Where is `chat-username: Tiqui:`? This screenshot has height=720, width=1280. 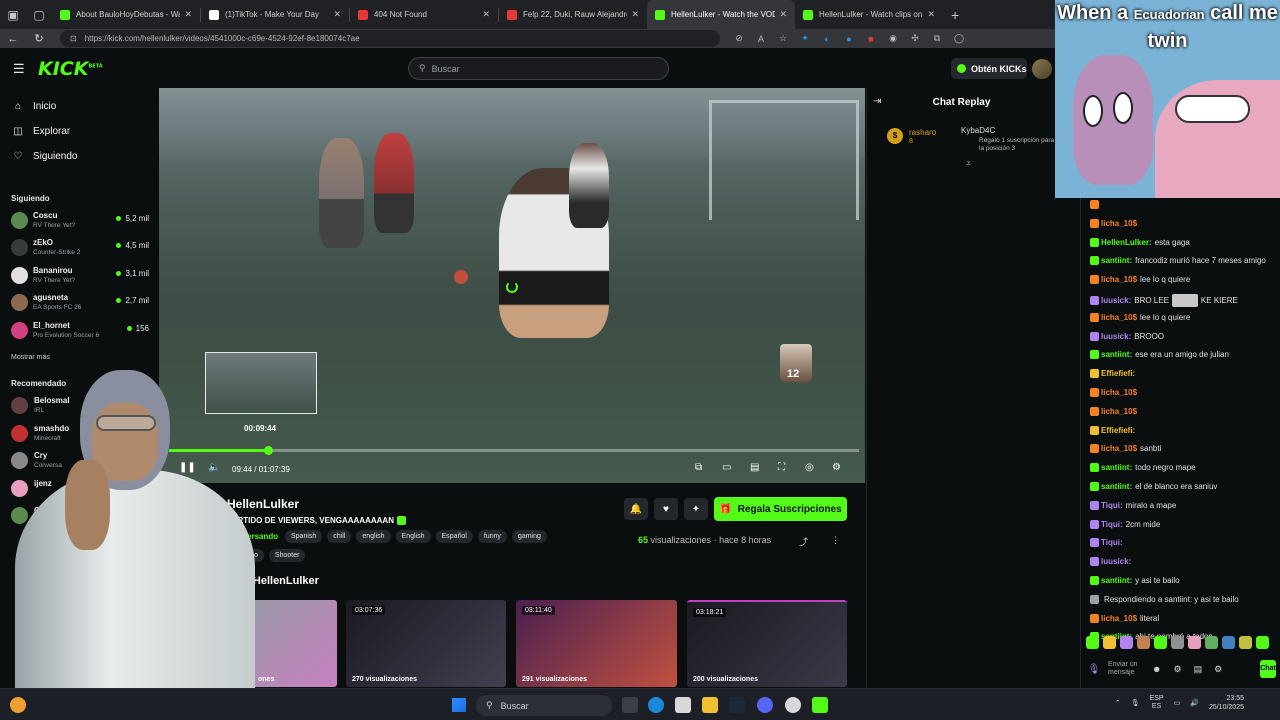
chat-username: Tiqui: is located at coordinates (1112, 524).